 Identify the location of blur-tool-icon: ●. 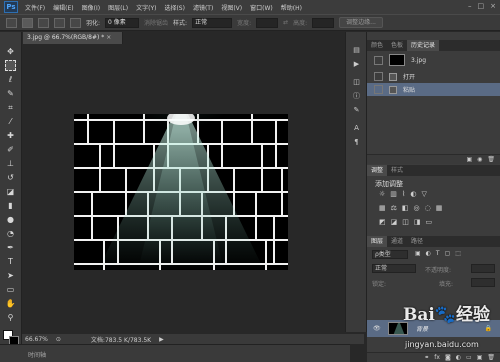
(10, 219).